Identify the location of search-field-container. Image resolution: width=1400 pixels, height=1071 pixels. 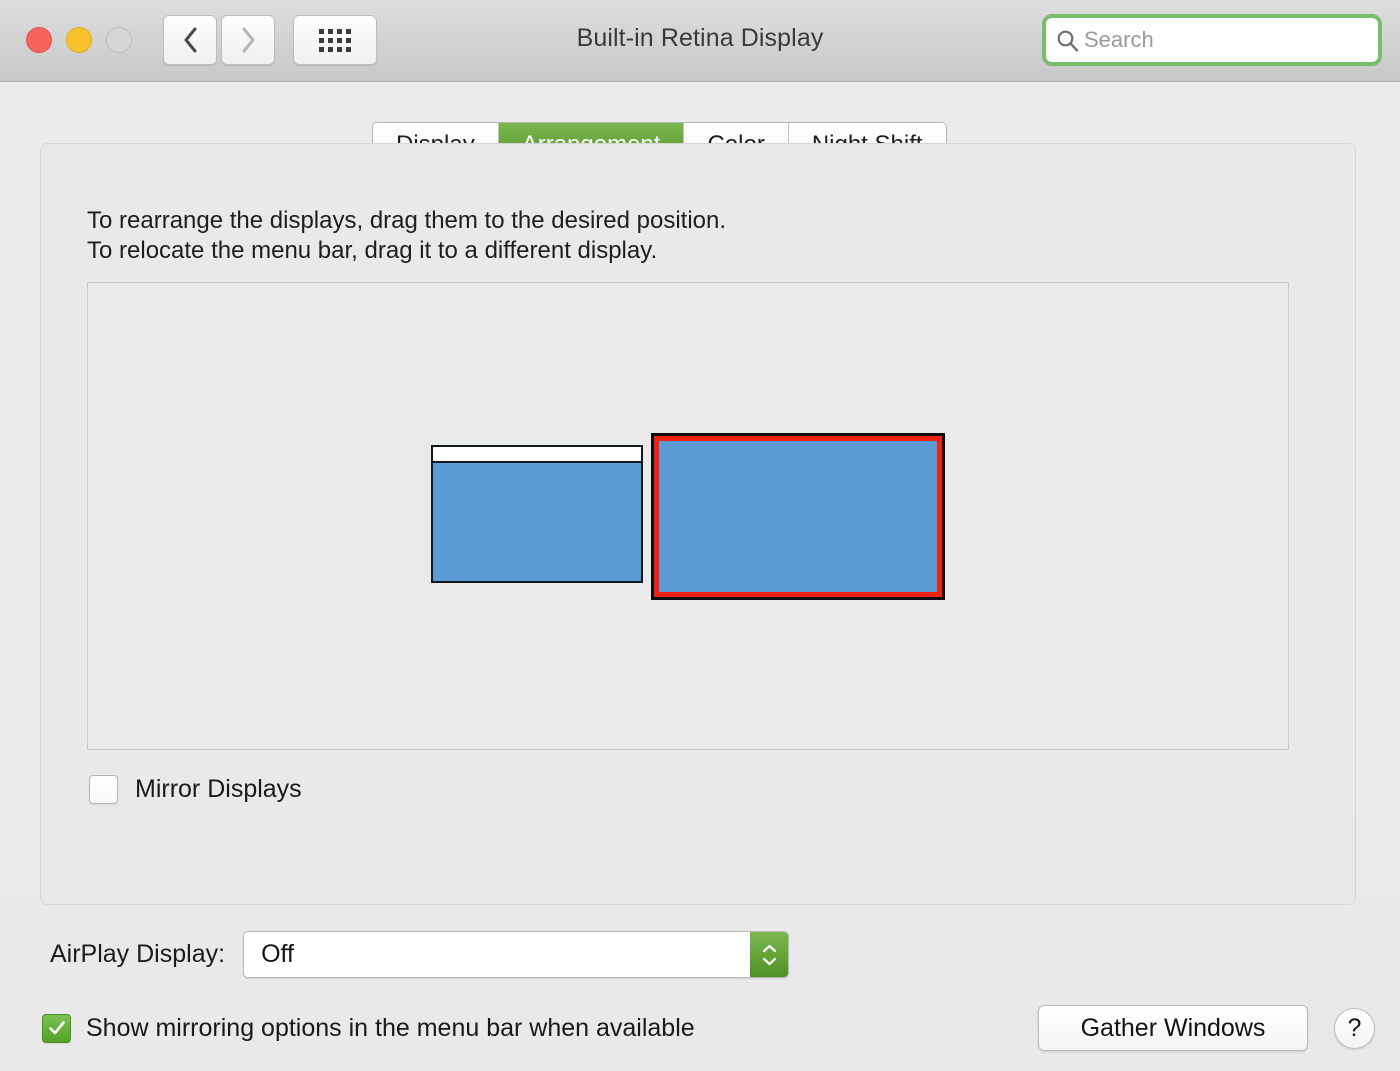
(1212, 40).